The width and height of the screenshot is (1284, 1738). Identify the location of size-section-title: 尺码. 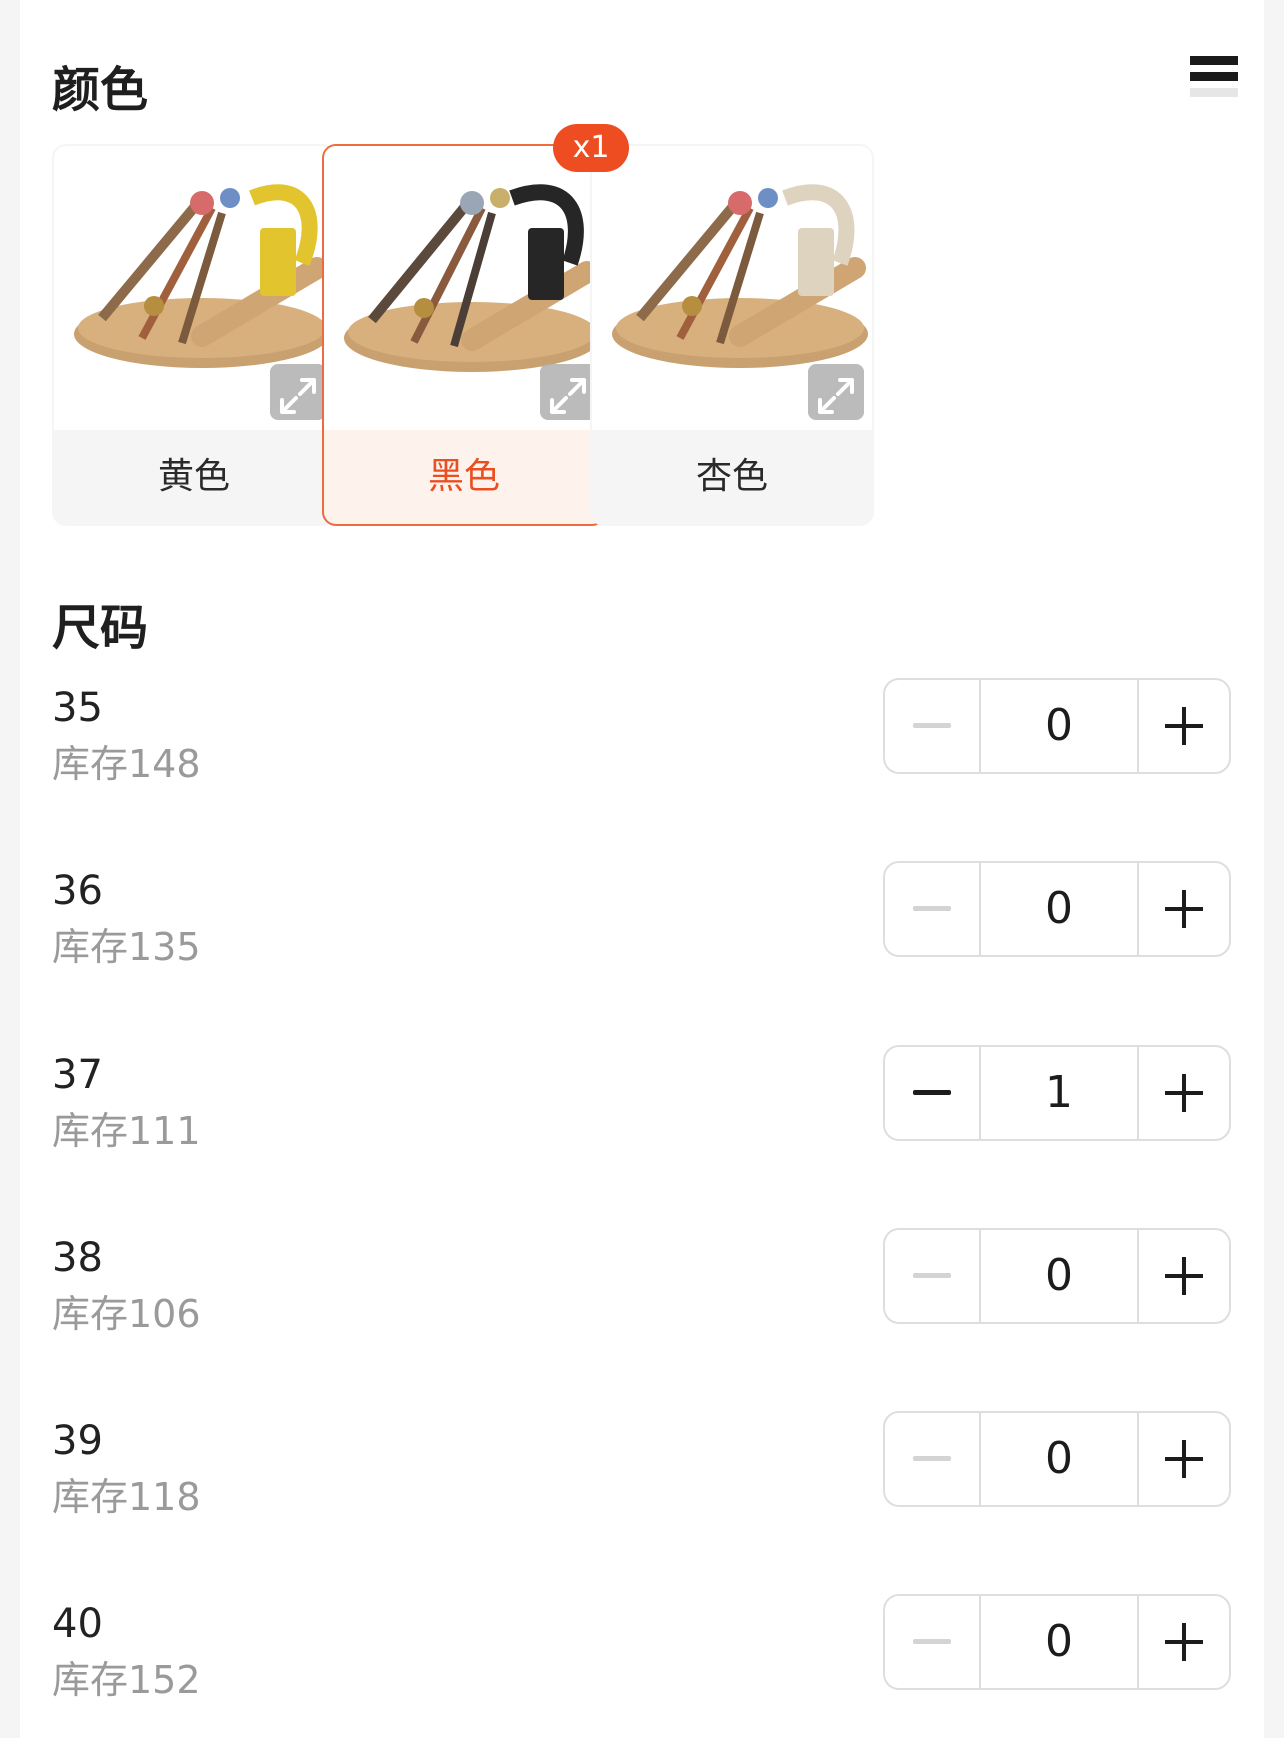
(100, 628).